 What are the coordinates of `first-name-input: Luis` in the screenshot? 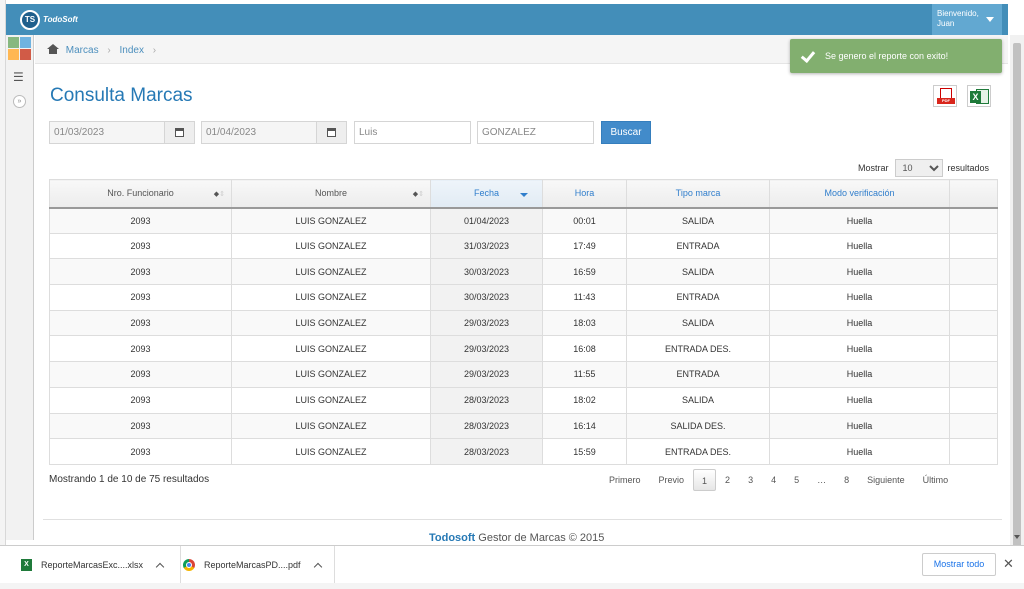 It's located at (412, 132).